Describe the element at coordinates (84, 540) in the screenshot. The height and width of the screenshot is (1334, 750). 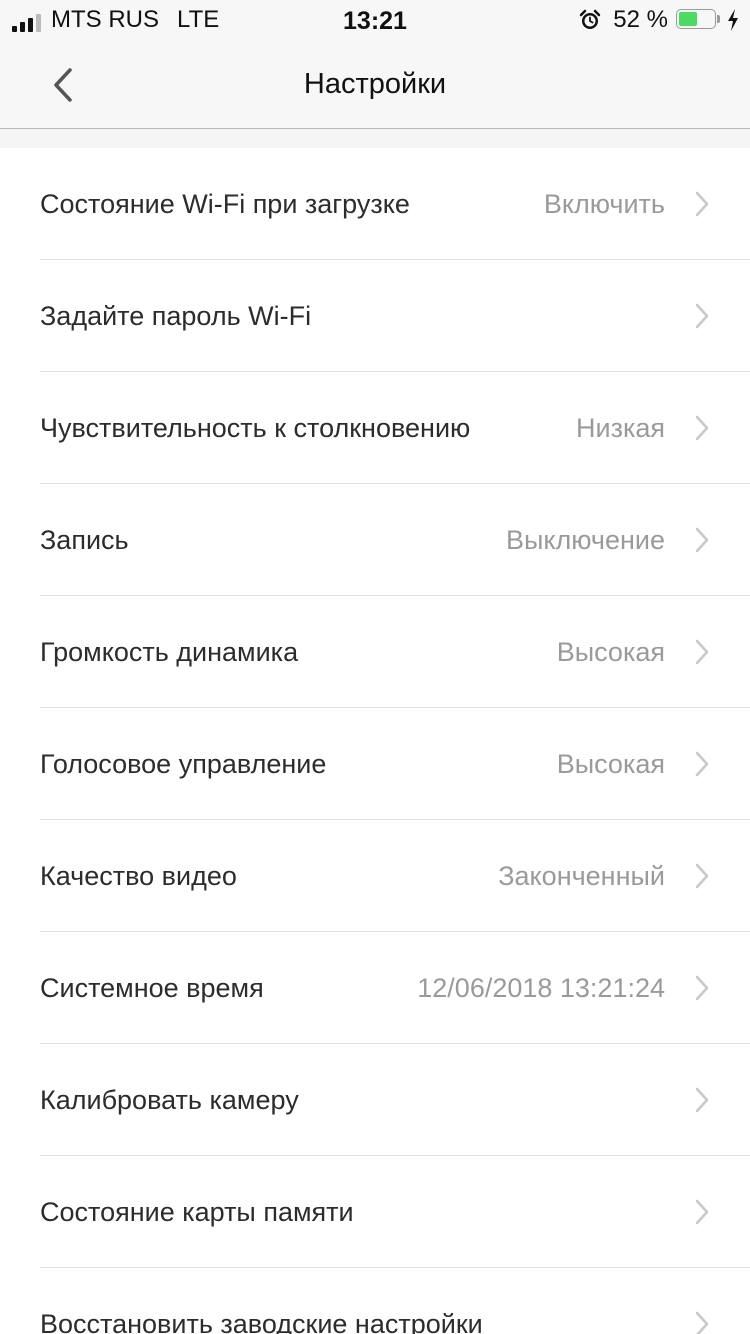
I see `setting-label: Запись` at that location.